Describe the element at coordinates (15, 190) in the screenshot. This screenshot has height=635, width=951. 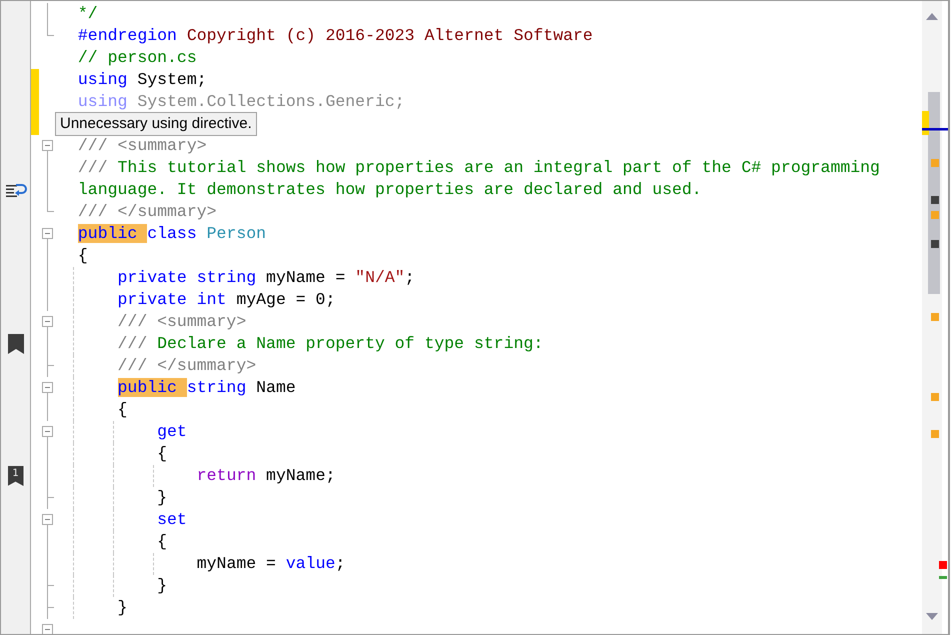
I see `word-wrap-icon` at that location.